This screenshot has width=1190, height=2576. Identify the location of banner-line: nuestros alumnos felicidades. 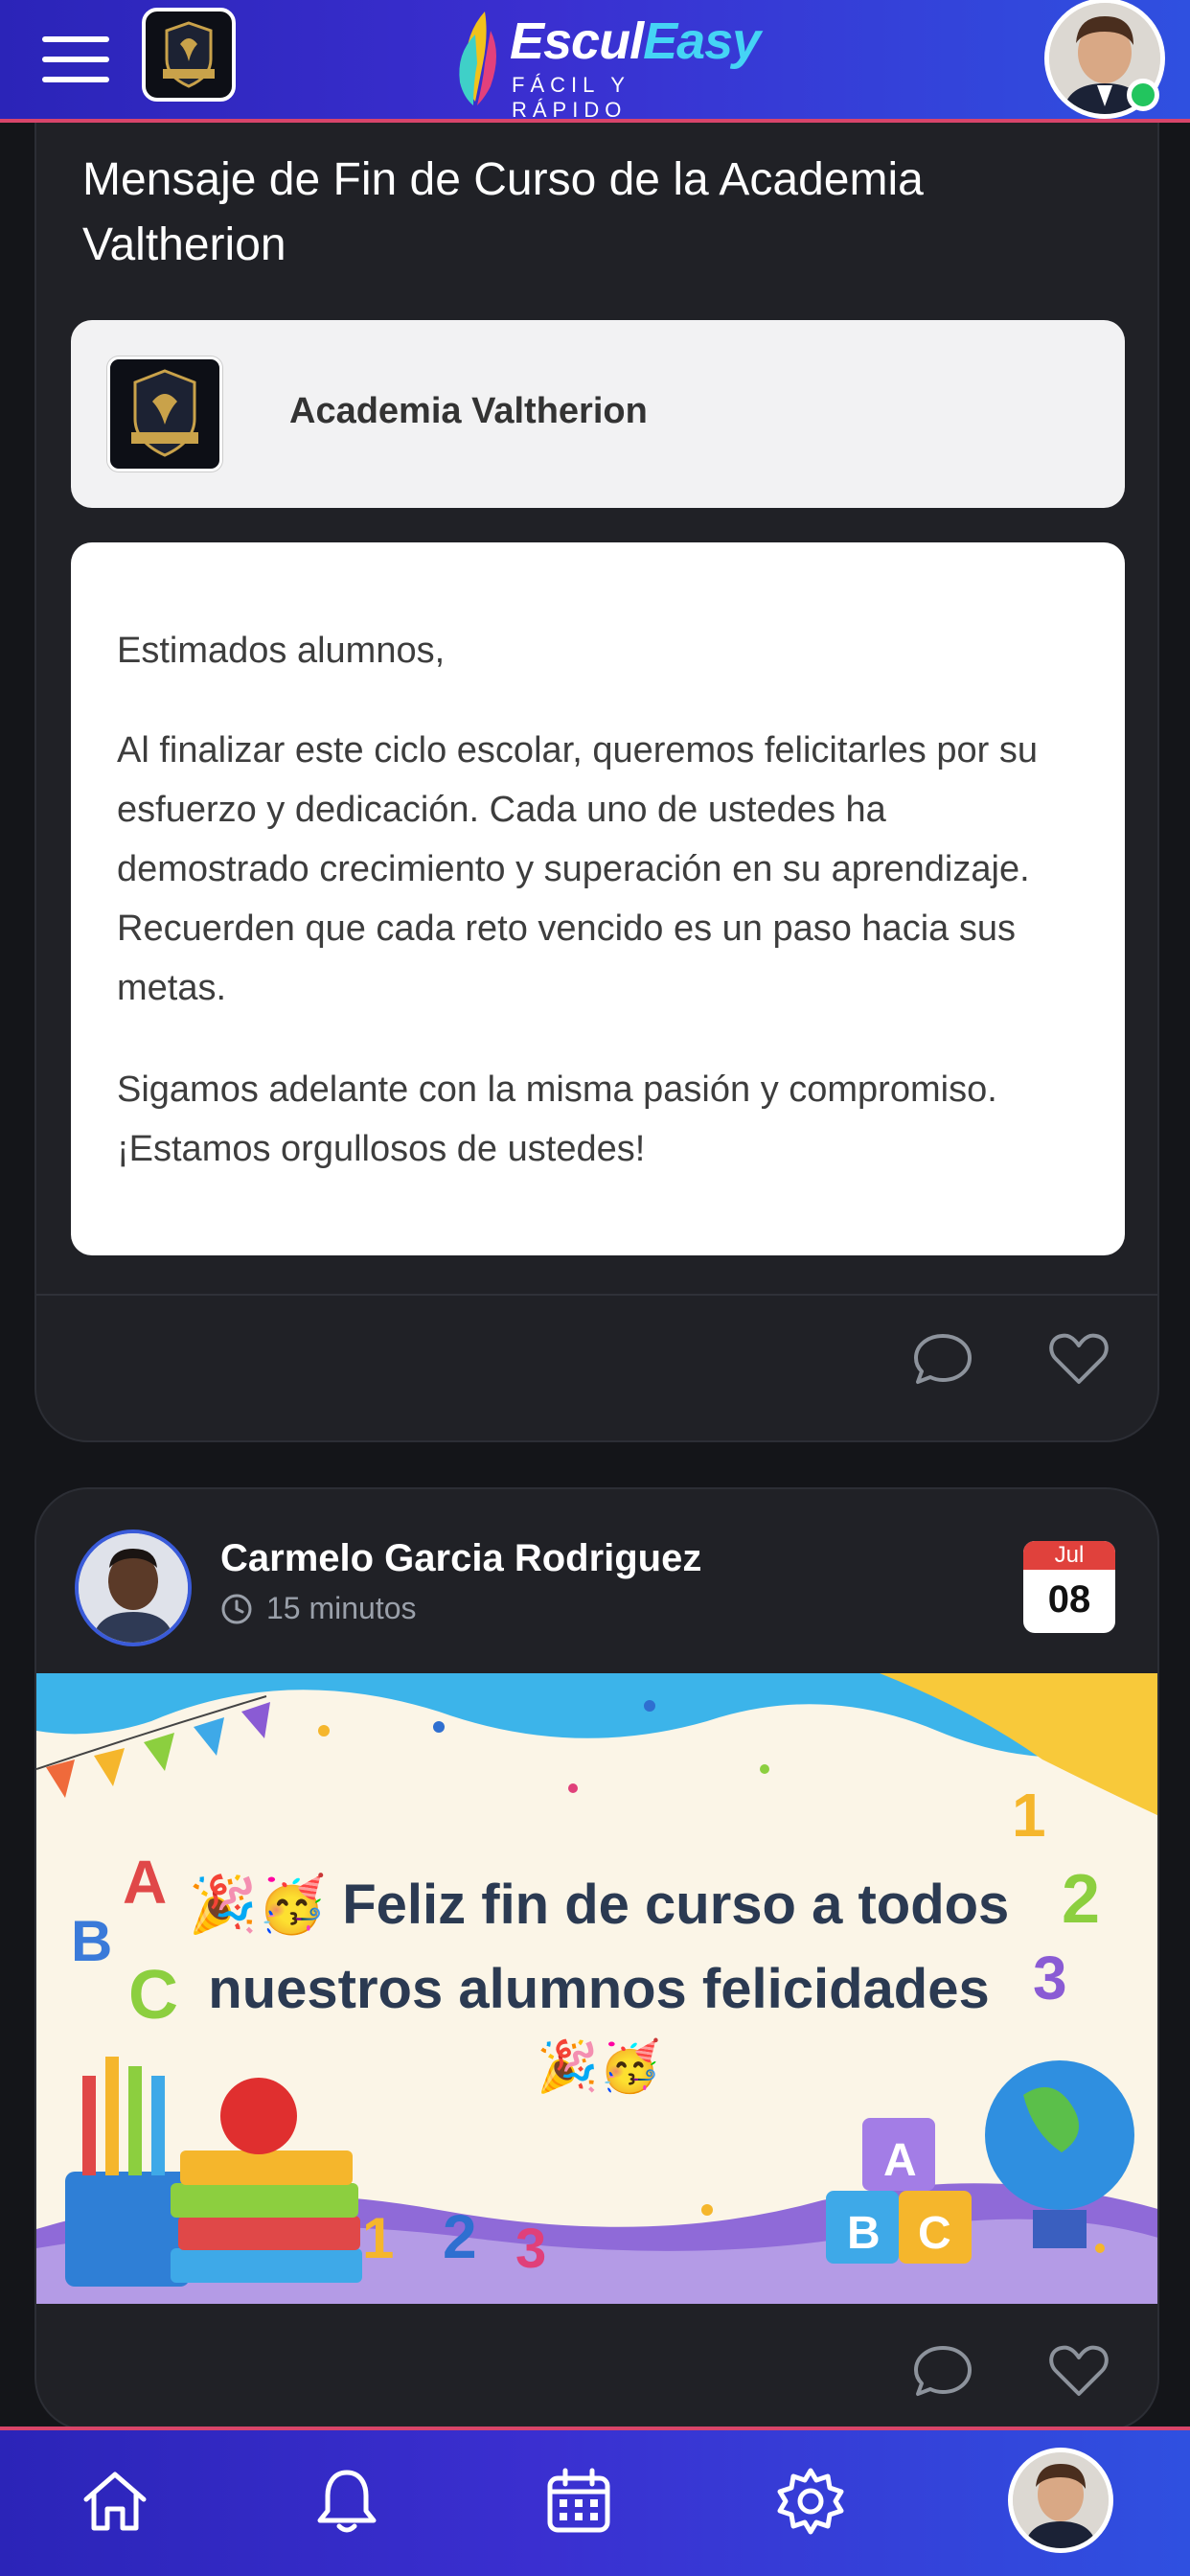
(599, 1989).